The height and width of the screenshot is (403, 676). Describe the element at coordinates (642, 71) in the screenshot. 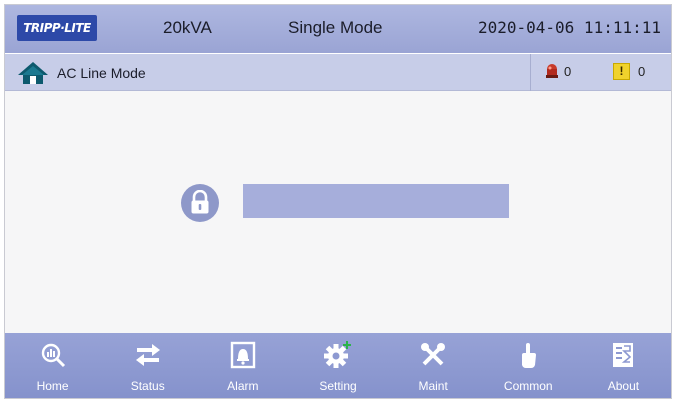

I see `warning-count: 0` at that location.